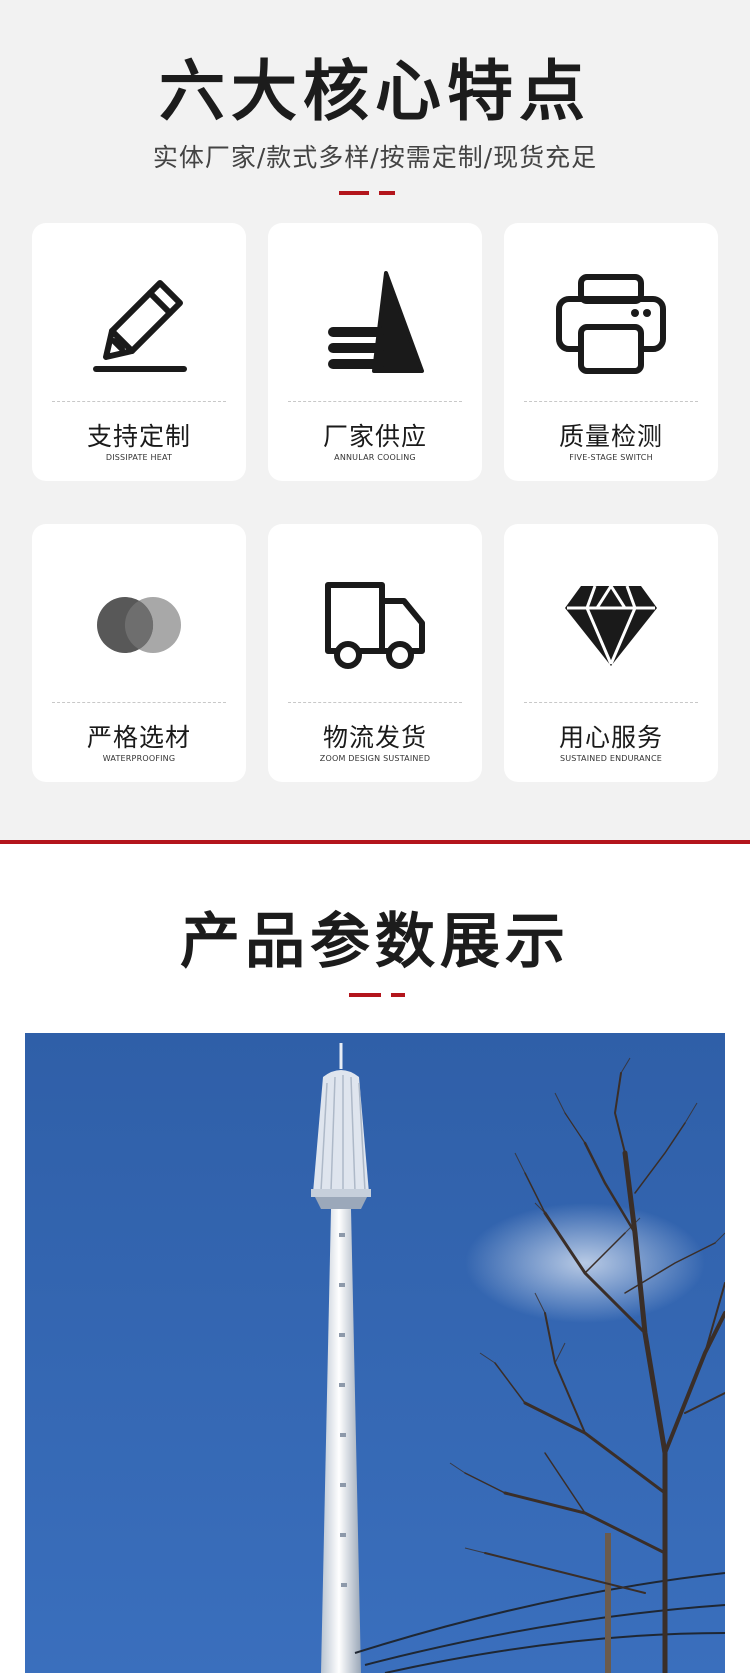 This screenshot has height=1673, width=750. Describe the element at coordinates (610, 737) in the screenshot. I see `feature-label: 用心服务` at that location.